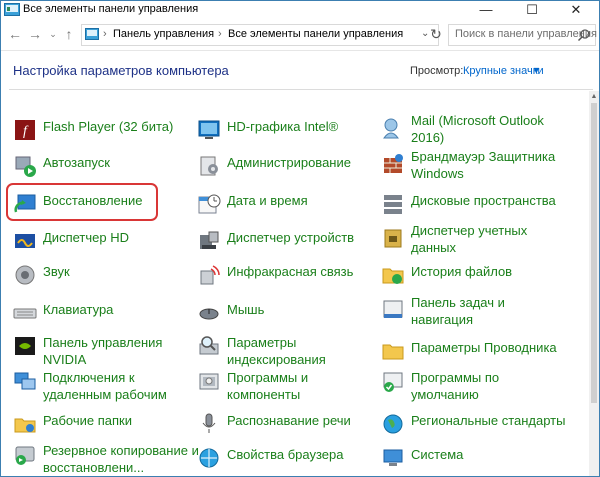 The width and height of the screenshot is (600, 477). Describe the element at coordinates (393, 352) in the screenshot. I see `explorer-options-icon` at that location.